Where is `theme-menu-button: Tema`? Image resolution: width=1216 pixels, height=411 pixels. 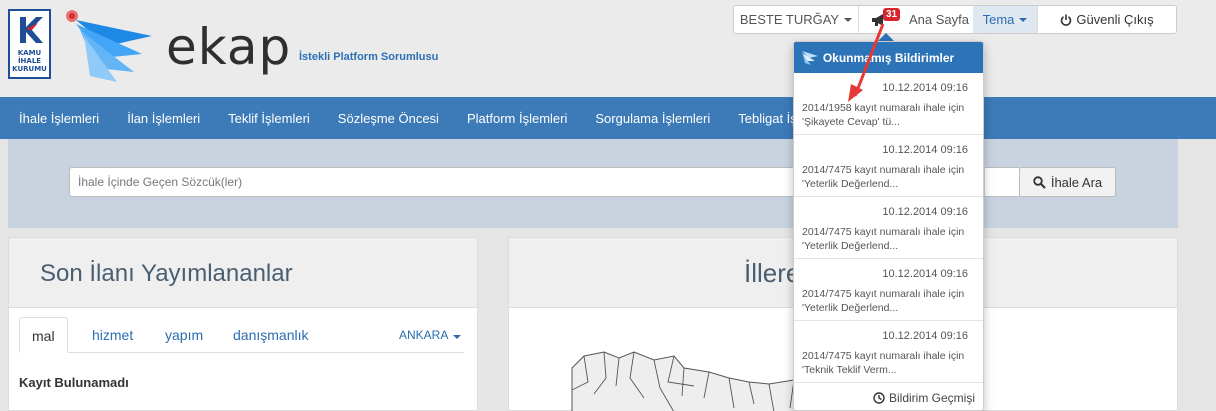 theme-menu-button: Tema is located at coordinates (1005, 19).